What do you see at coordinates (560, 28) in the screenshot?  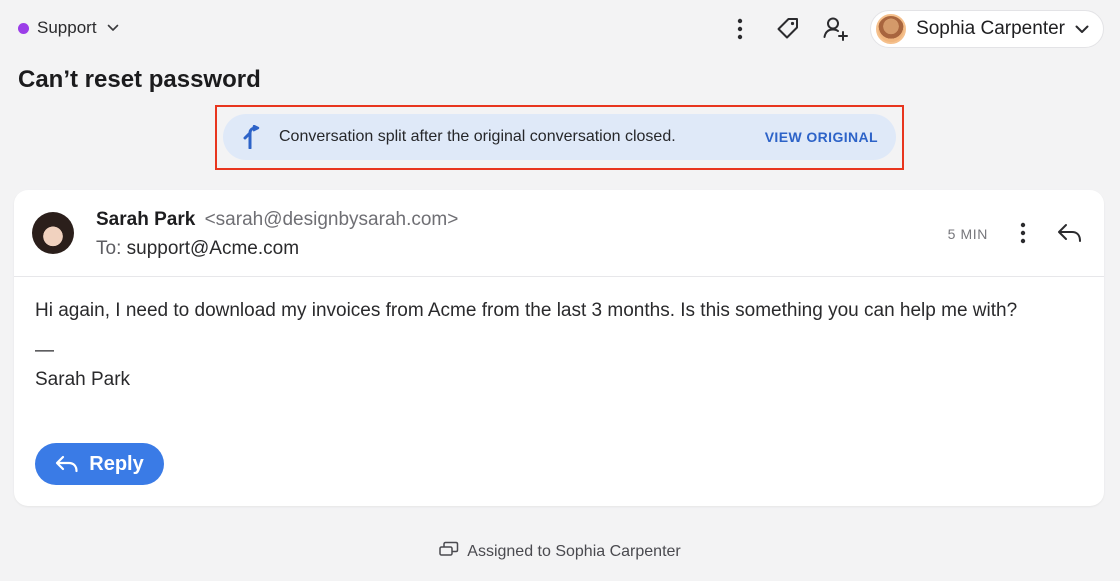 I see `top-bar: Support Sophia Carpenter` at bounding box center [560, 28].